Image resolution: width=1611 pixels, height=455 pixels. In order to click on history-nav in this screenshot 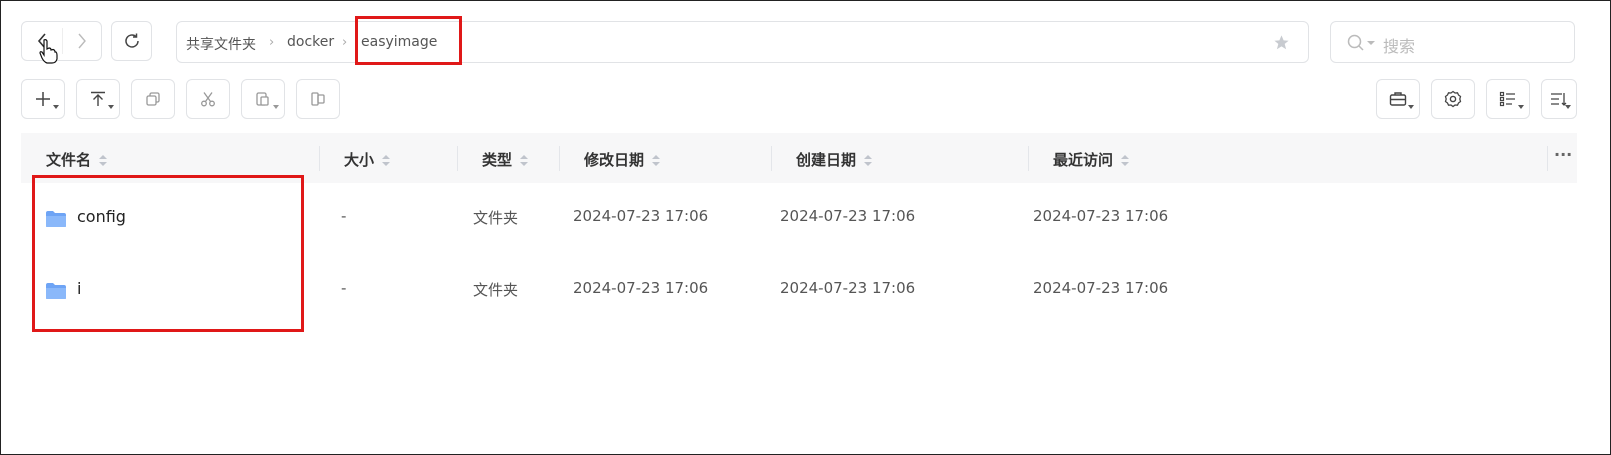, I will do `click(61, 41)`.